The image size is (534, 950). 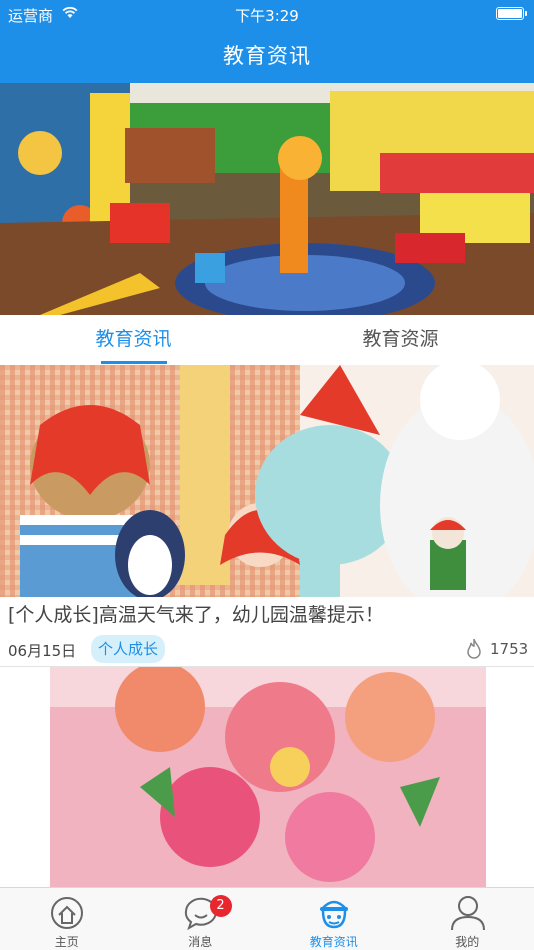 I want to click on article-views: 1753, so click(x=509, y=649).